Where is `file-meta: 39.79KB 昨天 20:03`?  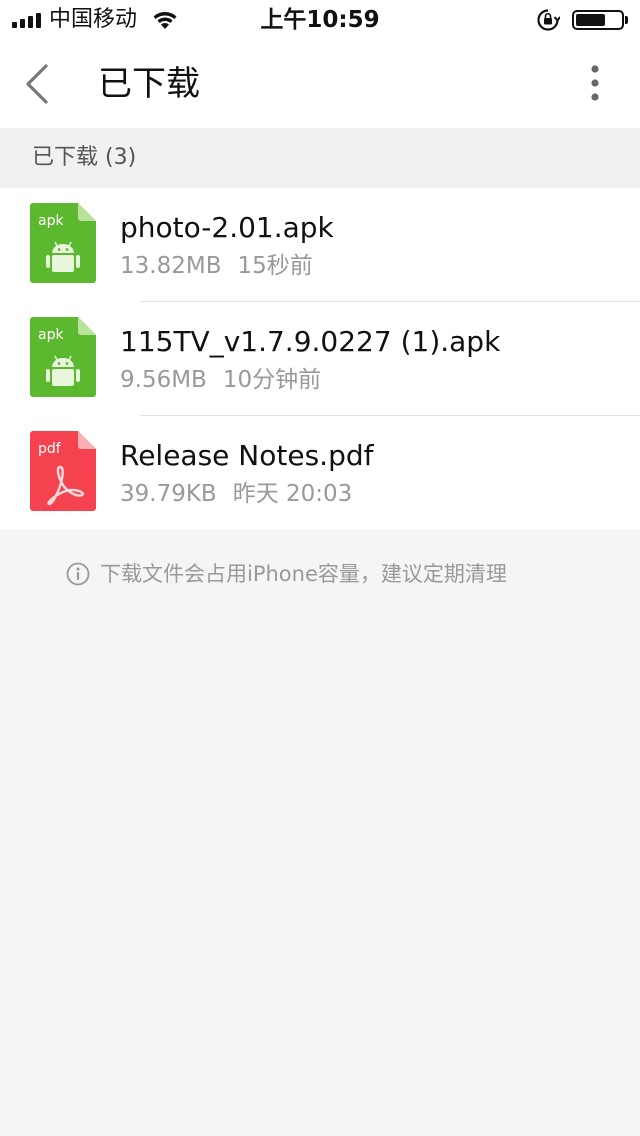 file-meta: 39.79KB 昨天 20:03 is located at coordinates (236, 494).